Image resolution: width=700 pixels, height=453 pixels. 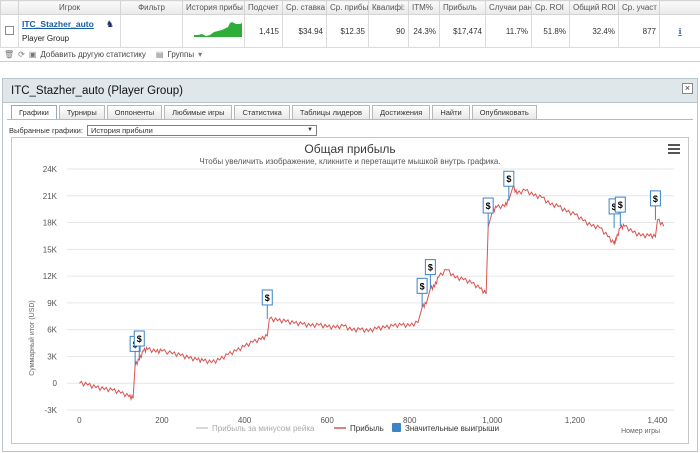 I want to click on row-checkbox, so click(x=9, y=30).